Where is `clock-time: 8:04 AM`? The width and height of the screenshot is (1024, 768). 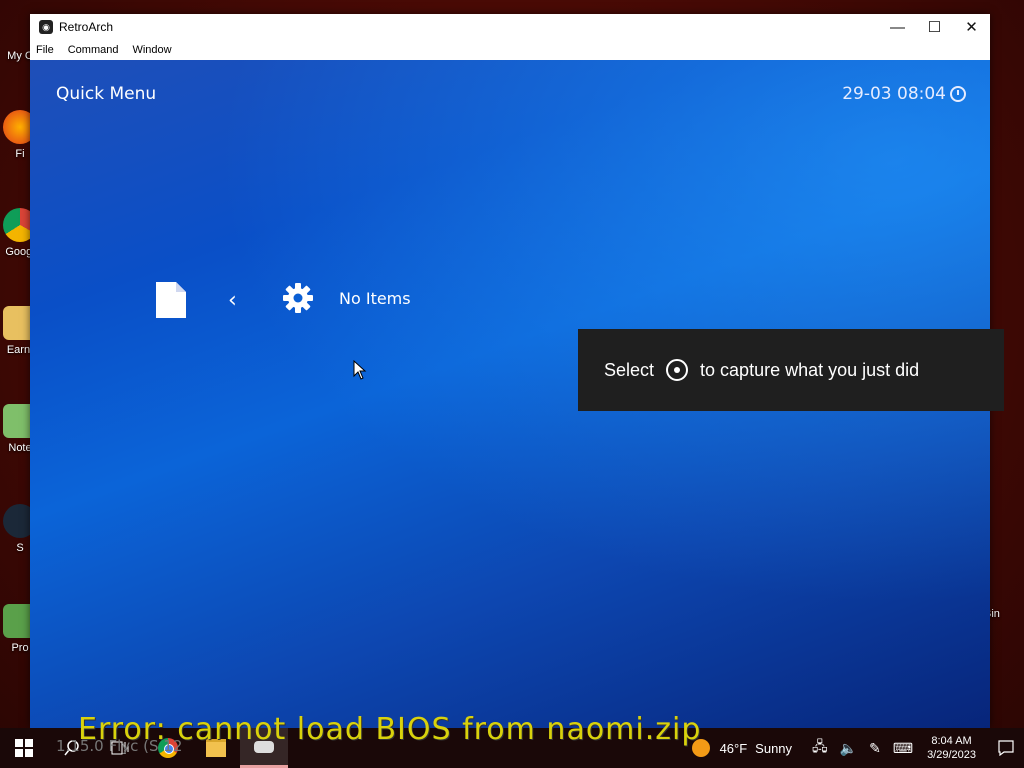
clock-time: 8:04 AM is located at coordinates (951, 741).